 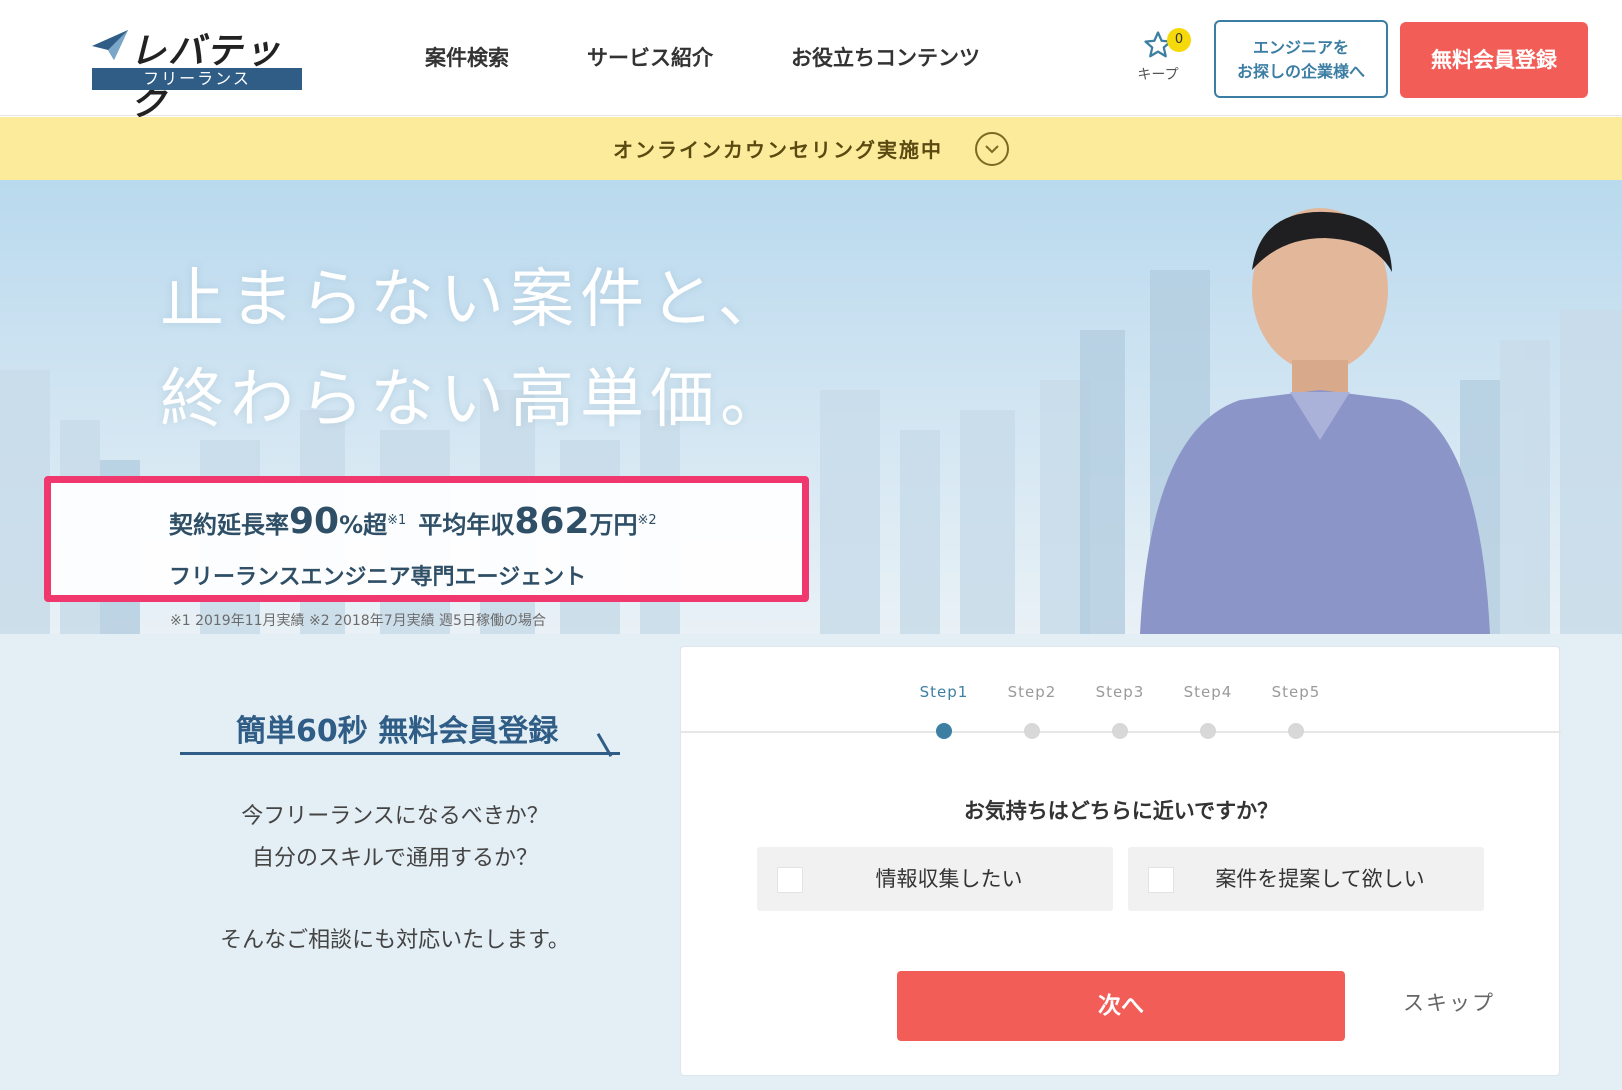 I want to click on option-request-projects: 案件を提案して欲しい, so click(x=1306, y=879).